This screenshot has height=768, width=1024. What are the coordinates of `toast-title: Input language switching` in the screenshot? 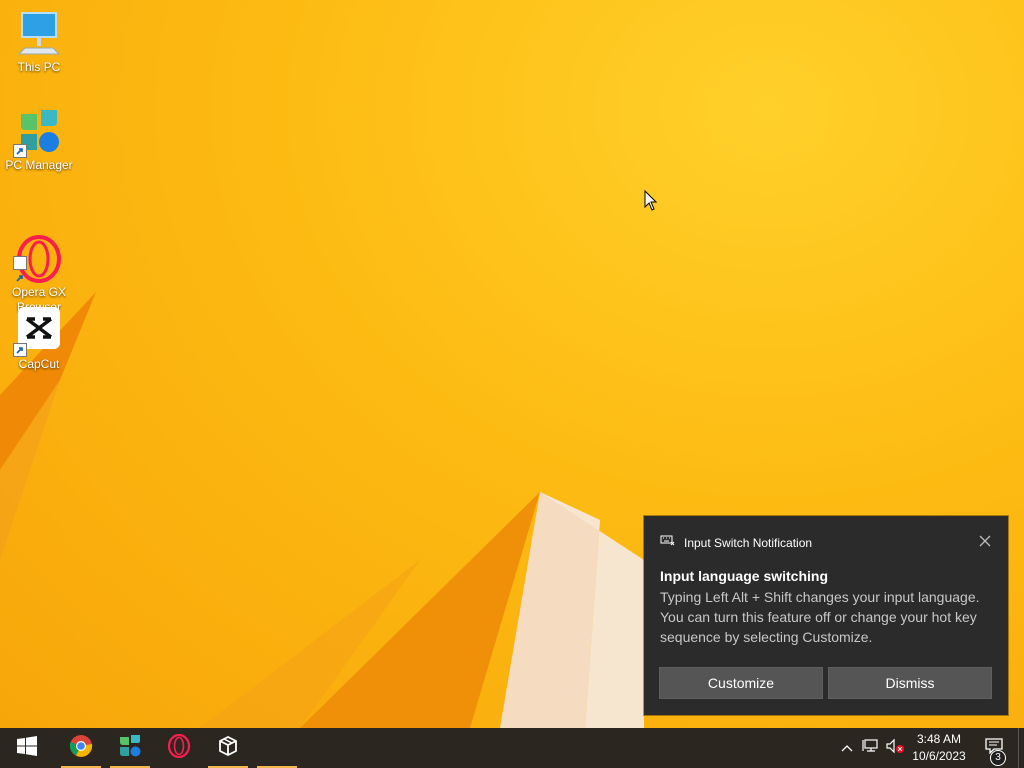 It's located at (744, 576).